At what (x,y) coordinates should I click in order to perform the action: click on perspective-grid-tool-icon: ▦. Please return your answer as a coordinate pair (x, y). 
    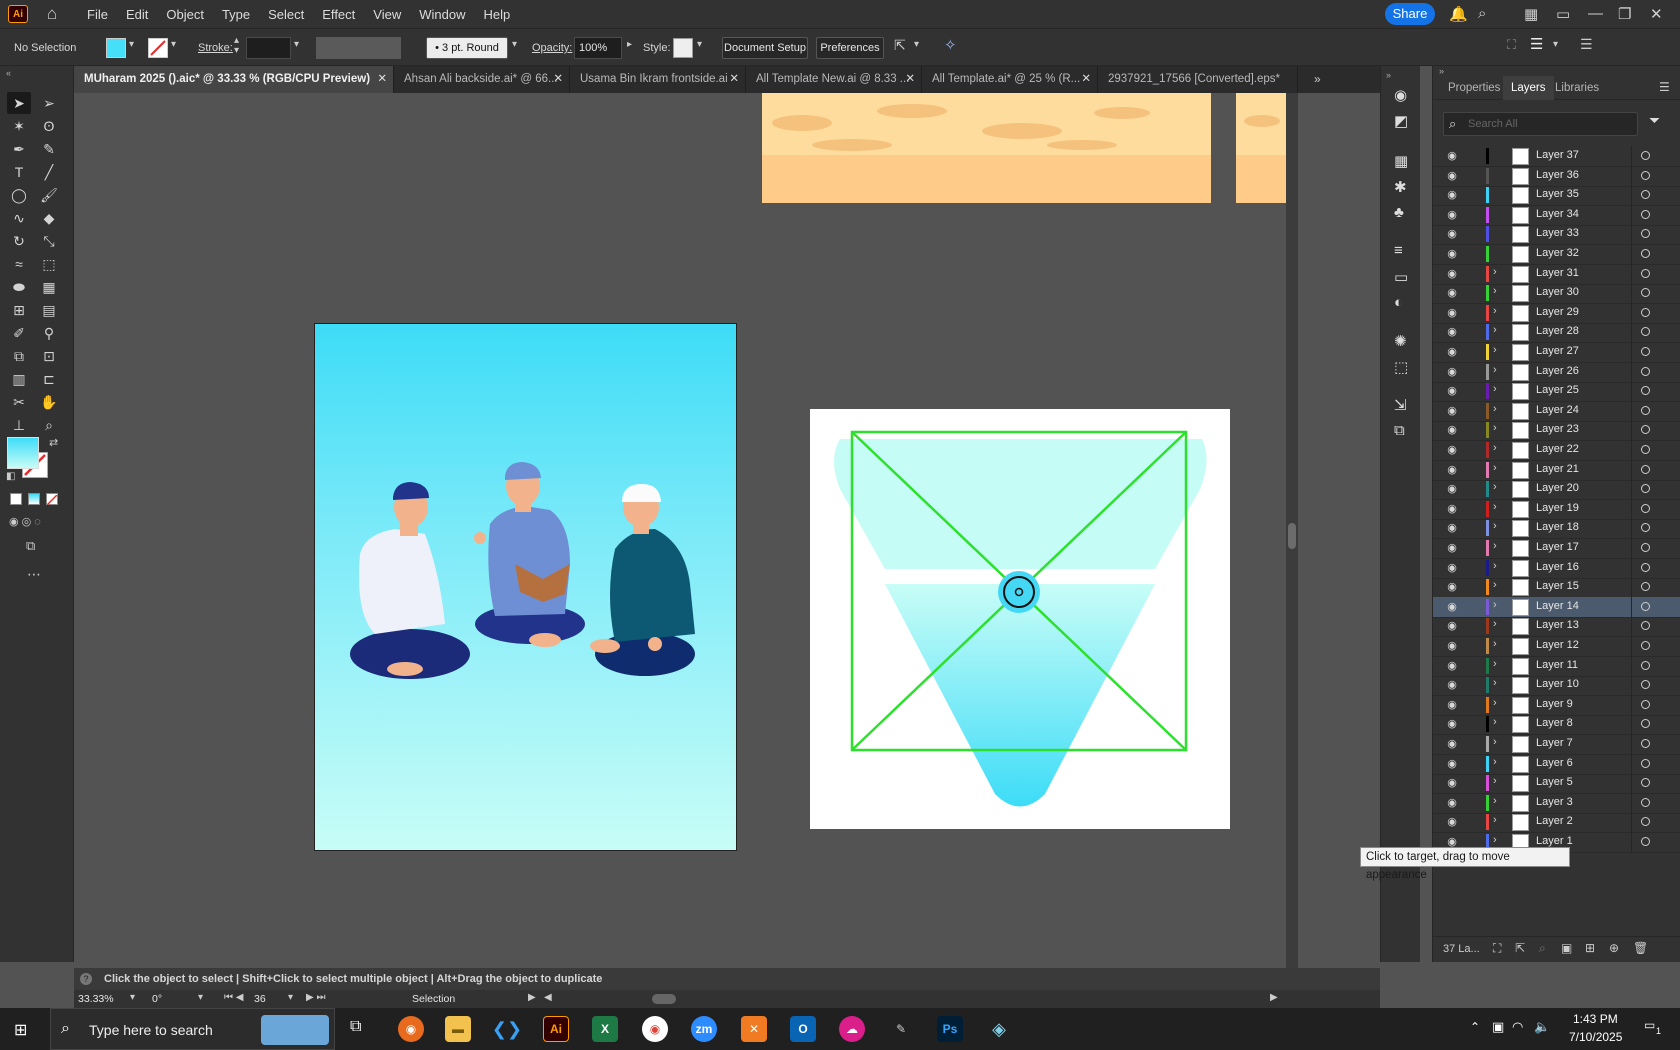
    Looking at the image, I should click on (49, 287).